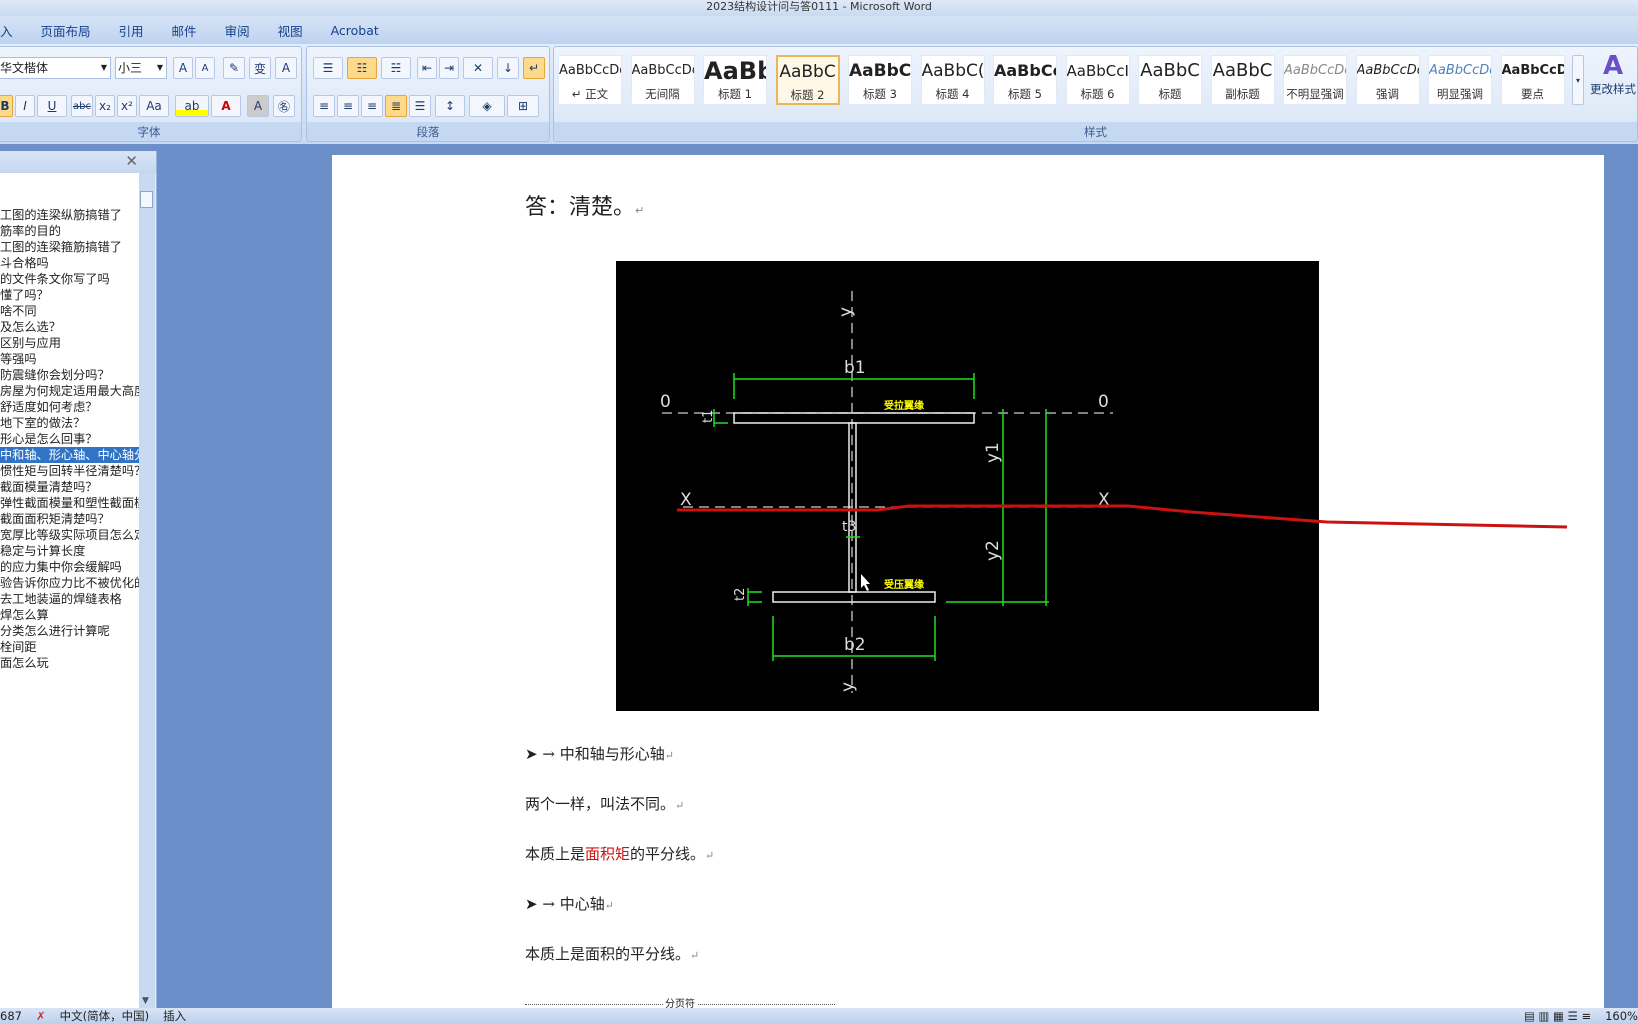 The height and width of the screenshot is (1024, 1638). I want to click on shrink-font-icon: A, so click(205, 68).